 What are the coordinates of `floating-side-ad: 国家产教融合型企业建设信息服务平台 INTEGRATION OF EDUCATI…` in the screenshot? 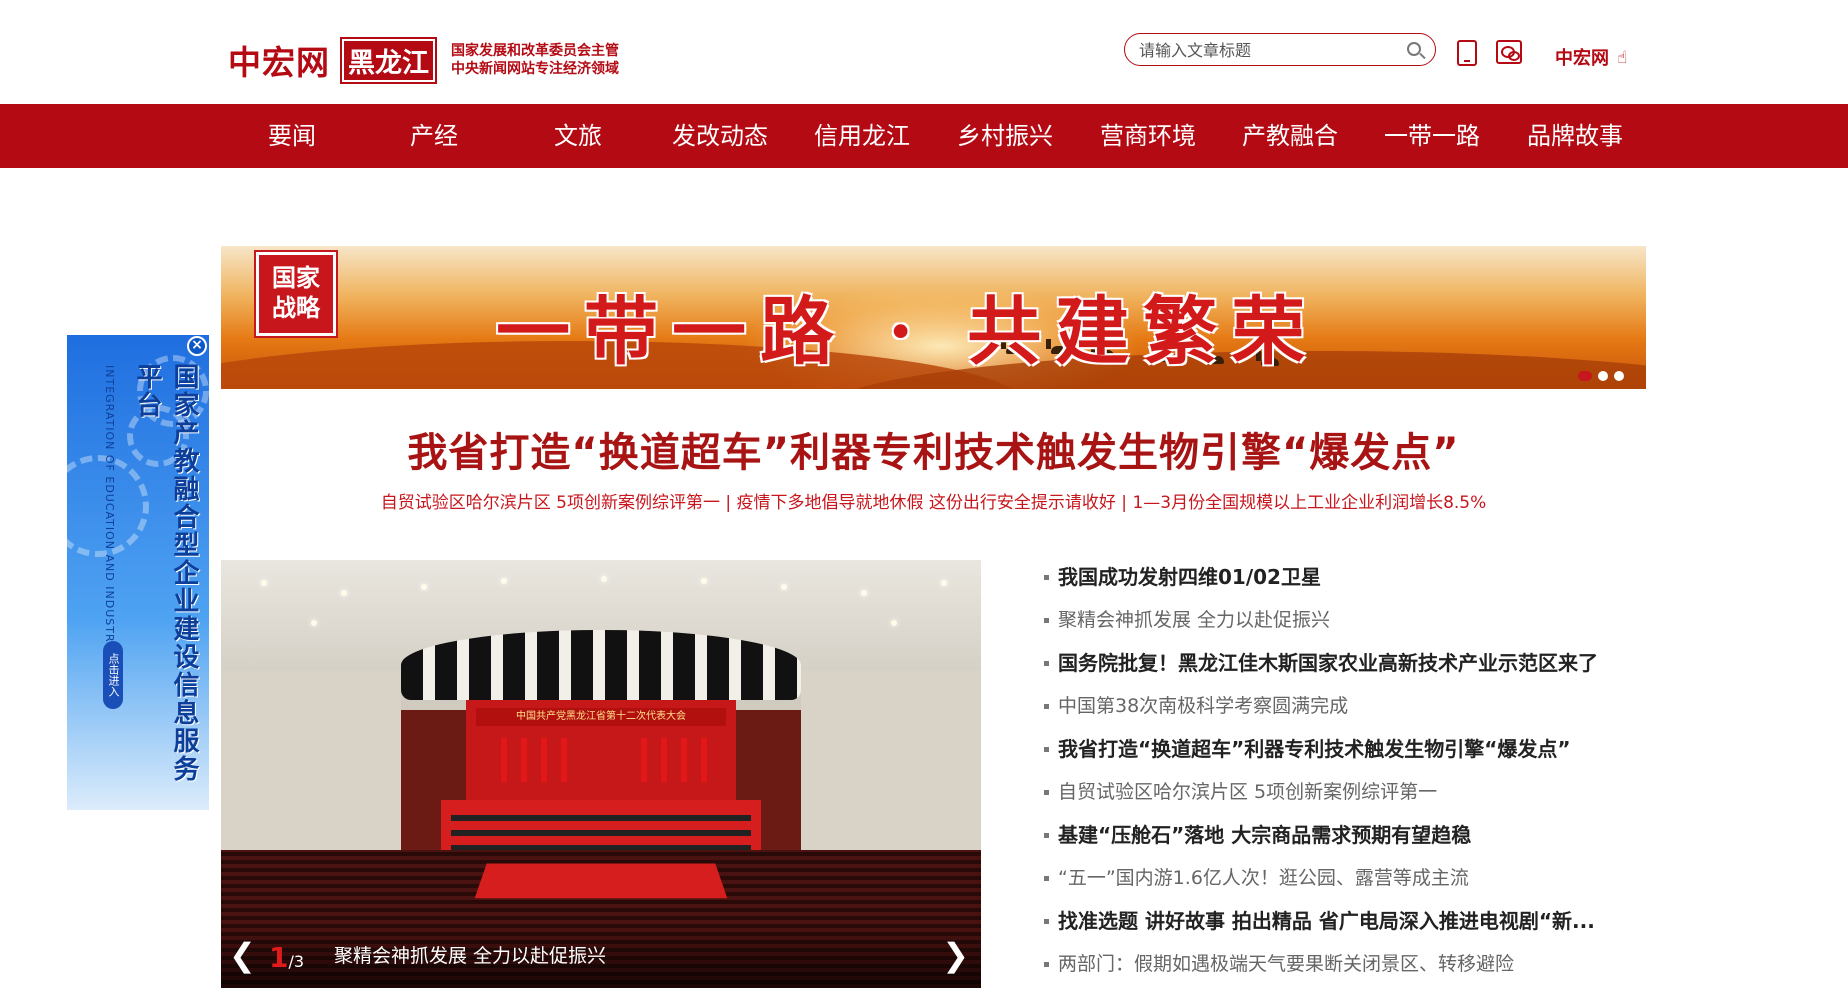 It's located at (138, 572).